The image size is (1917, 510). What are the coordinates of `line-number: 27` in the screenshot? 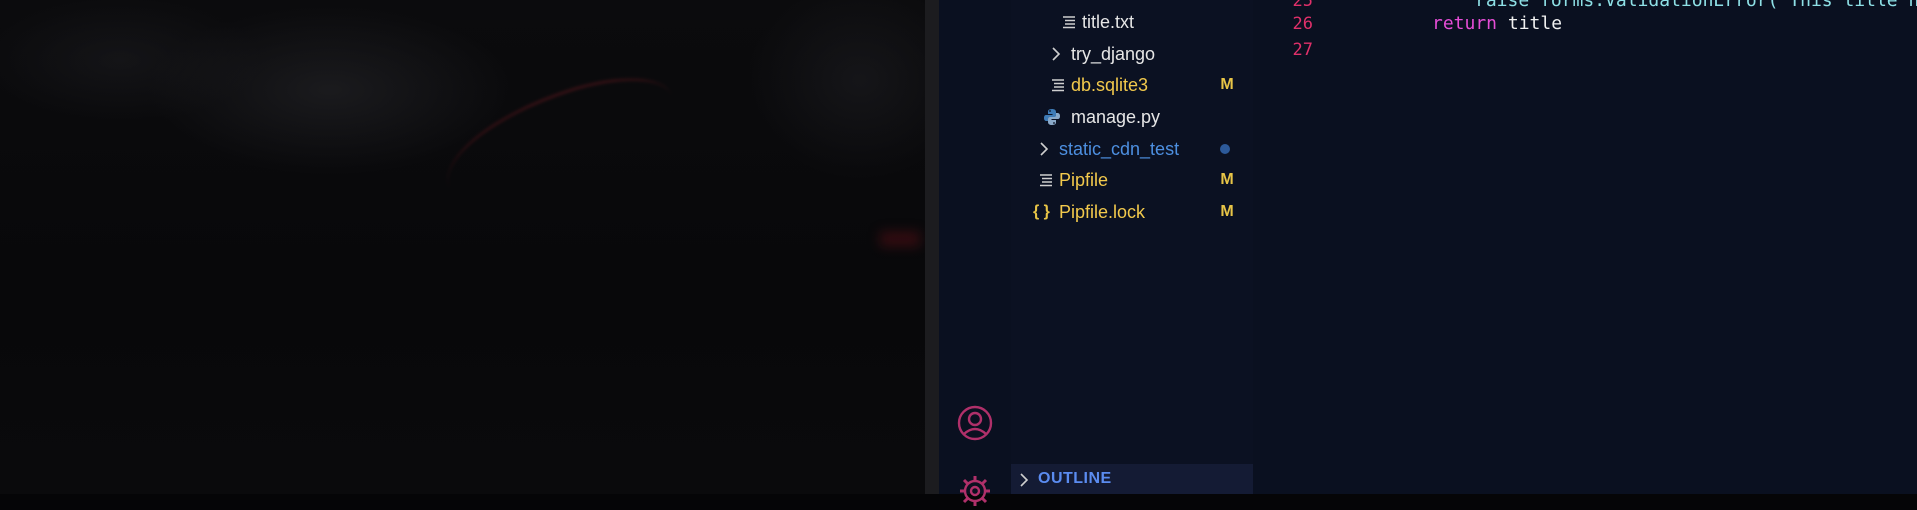 It's located at (1302, 50).